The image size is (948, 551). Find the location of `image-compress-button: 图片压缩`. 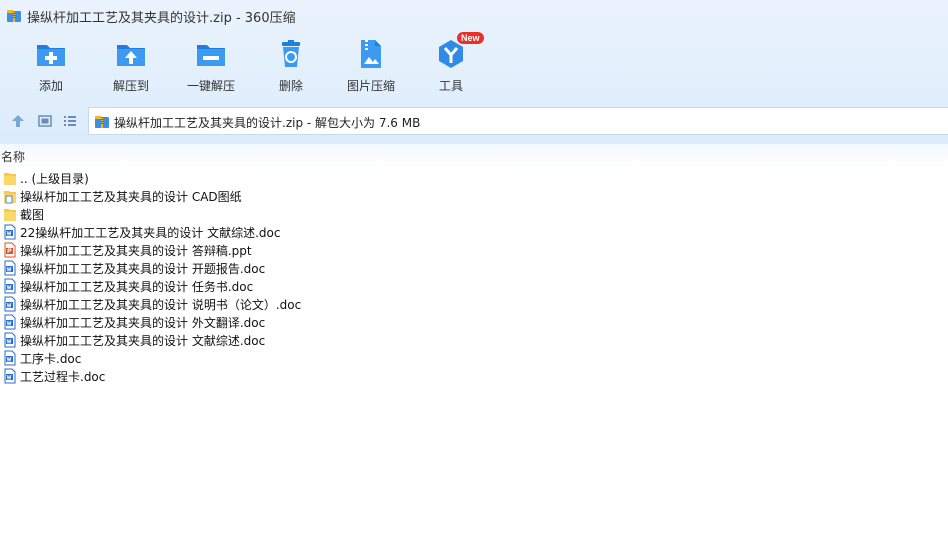

image-compress-button: 图片压缩 is located at coordinates (371, 67).